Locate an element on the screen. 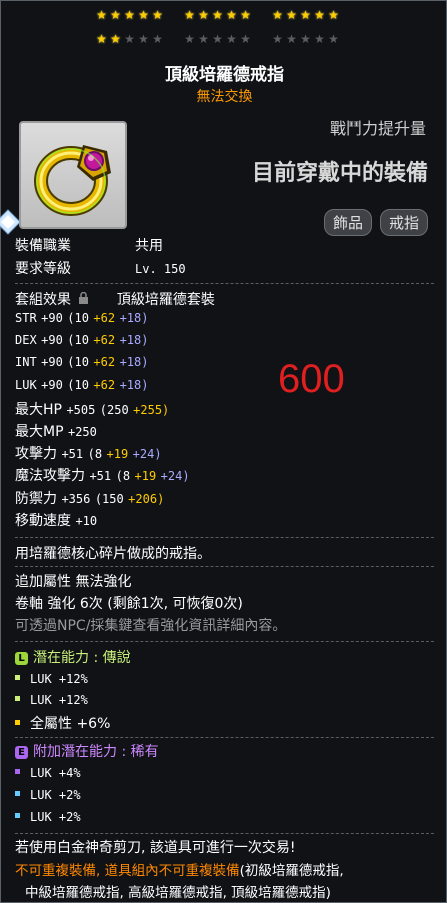 The height and width of the screenshot is (903, 447). item-name: 頂級培羅德戒指 is located at coordinates (224, 75).